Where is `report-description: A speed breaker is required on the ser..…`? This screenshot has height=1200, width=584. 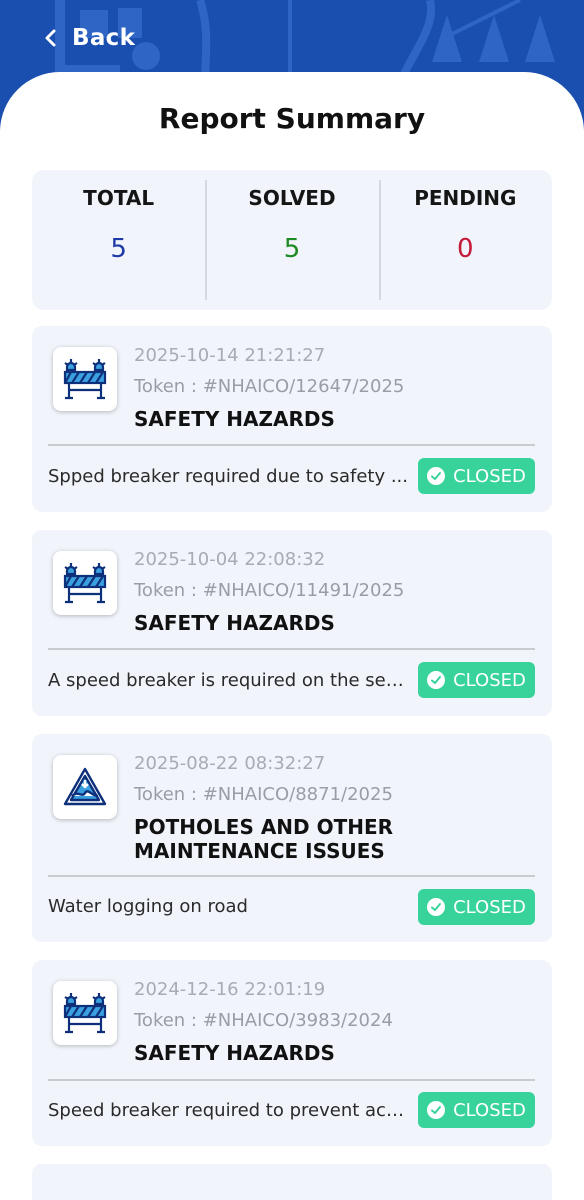 report-description: A speed breaker is required on the ser..… is located at coordinates (228, 680).